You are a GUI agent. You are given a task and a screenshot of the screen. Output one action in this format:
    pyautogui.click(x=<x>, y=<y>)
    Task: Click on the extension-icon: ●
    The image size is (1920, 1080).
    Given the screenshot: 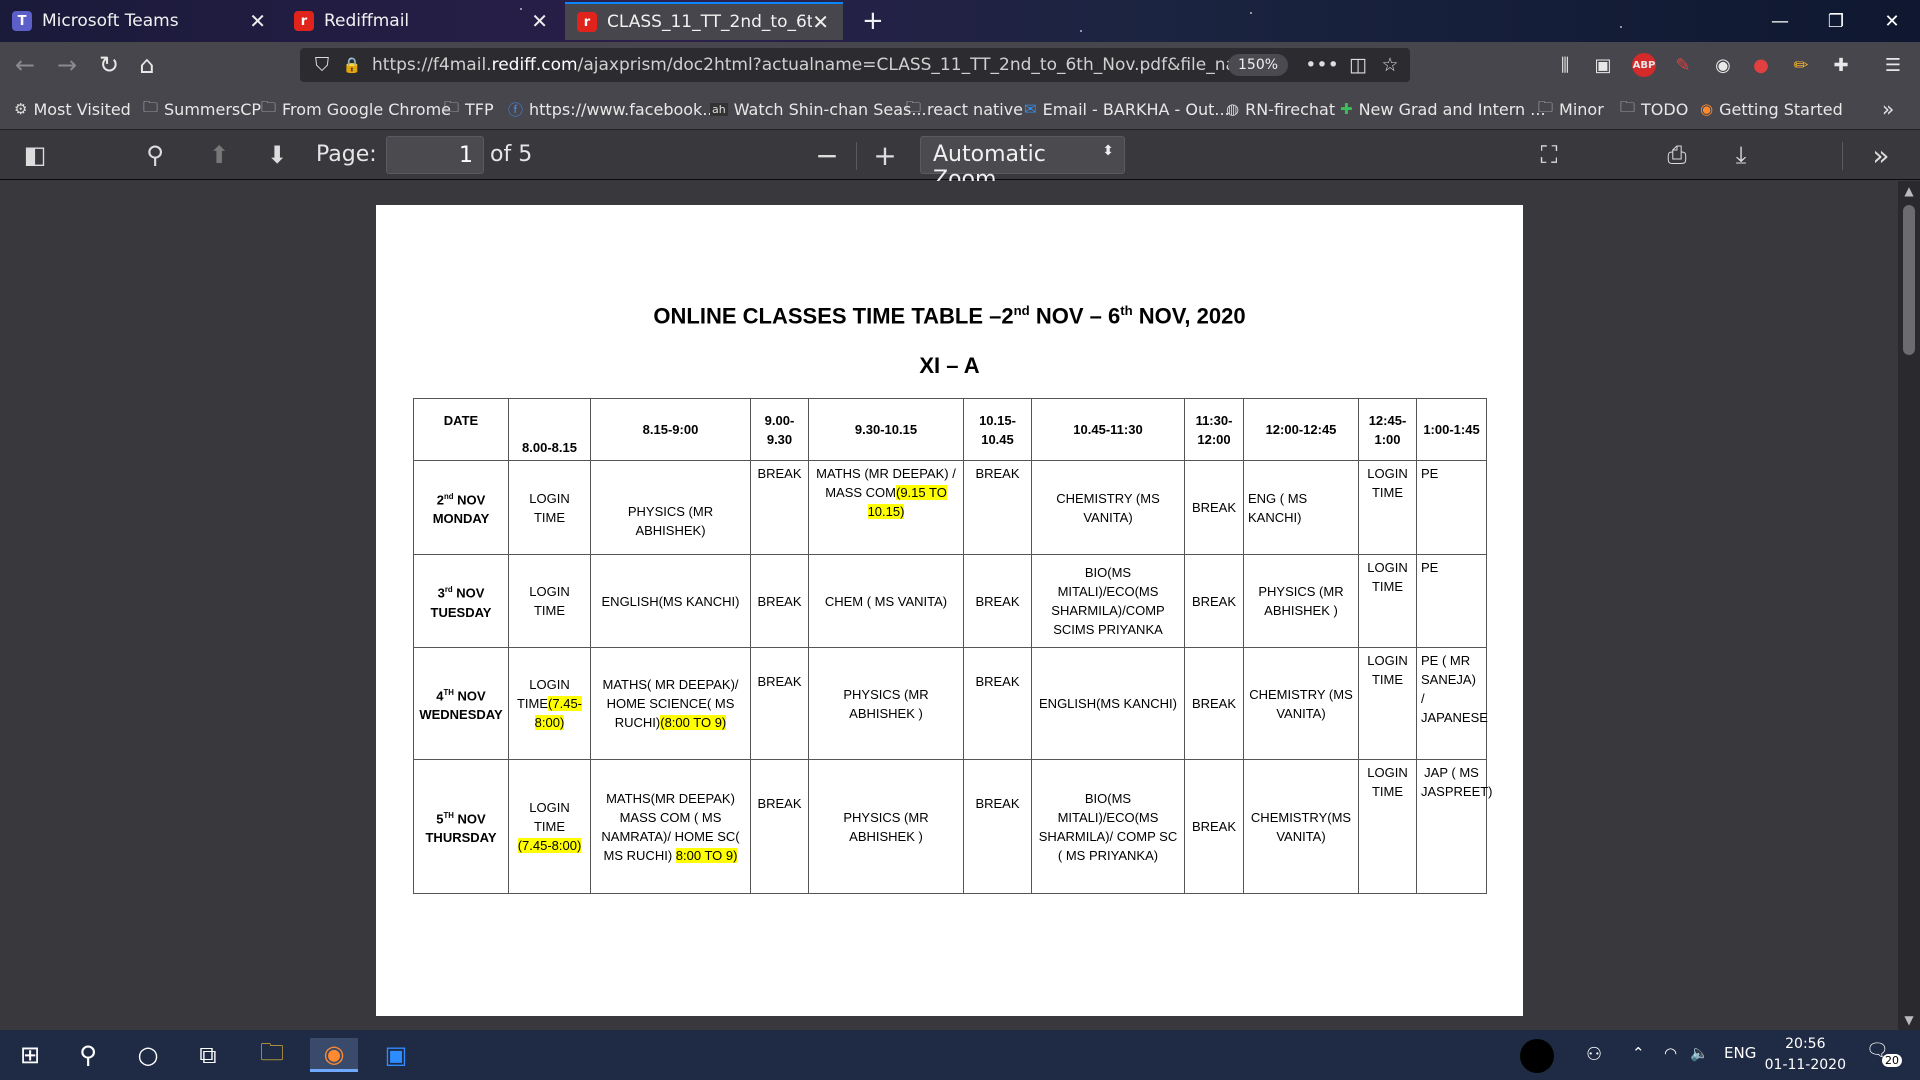 What is the action you would take?
    pyautogui.click(x=1761, y=65)
    